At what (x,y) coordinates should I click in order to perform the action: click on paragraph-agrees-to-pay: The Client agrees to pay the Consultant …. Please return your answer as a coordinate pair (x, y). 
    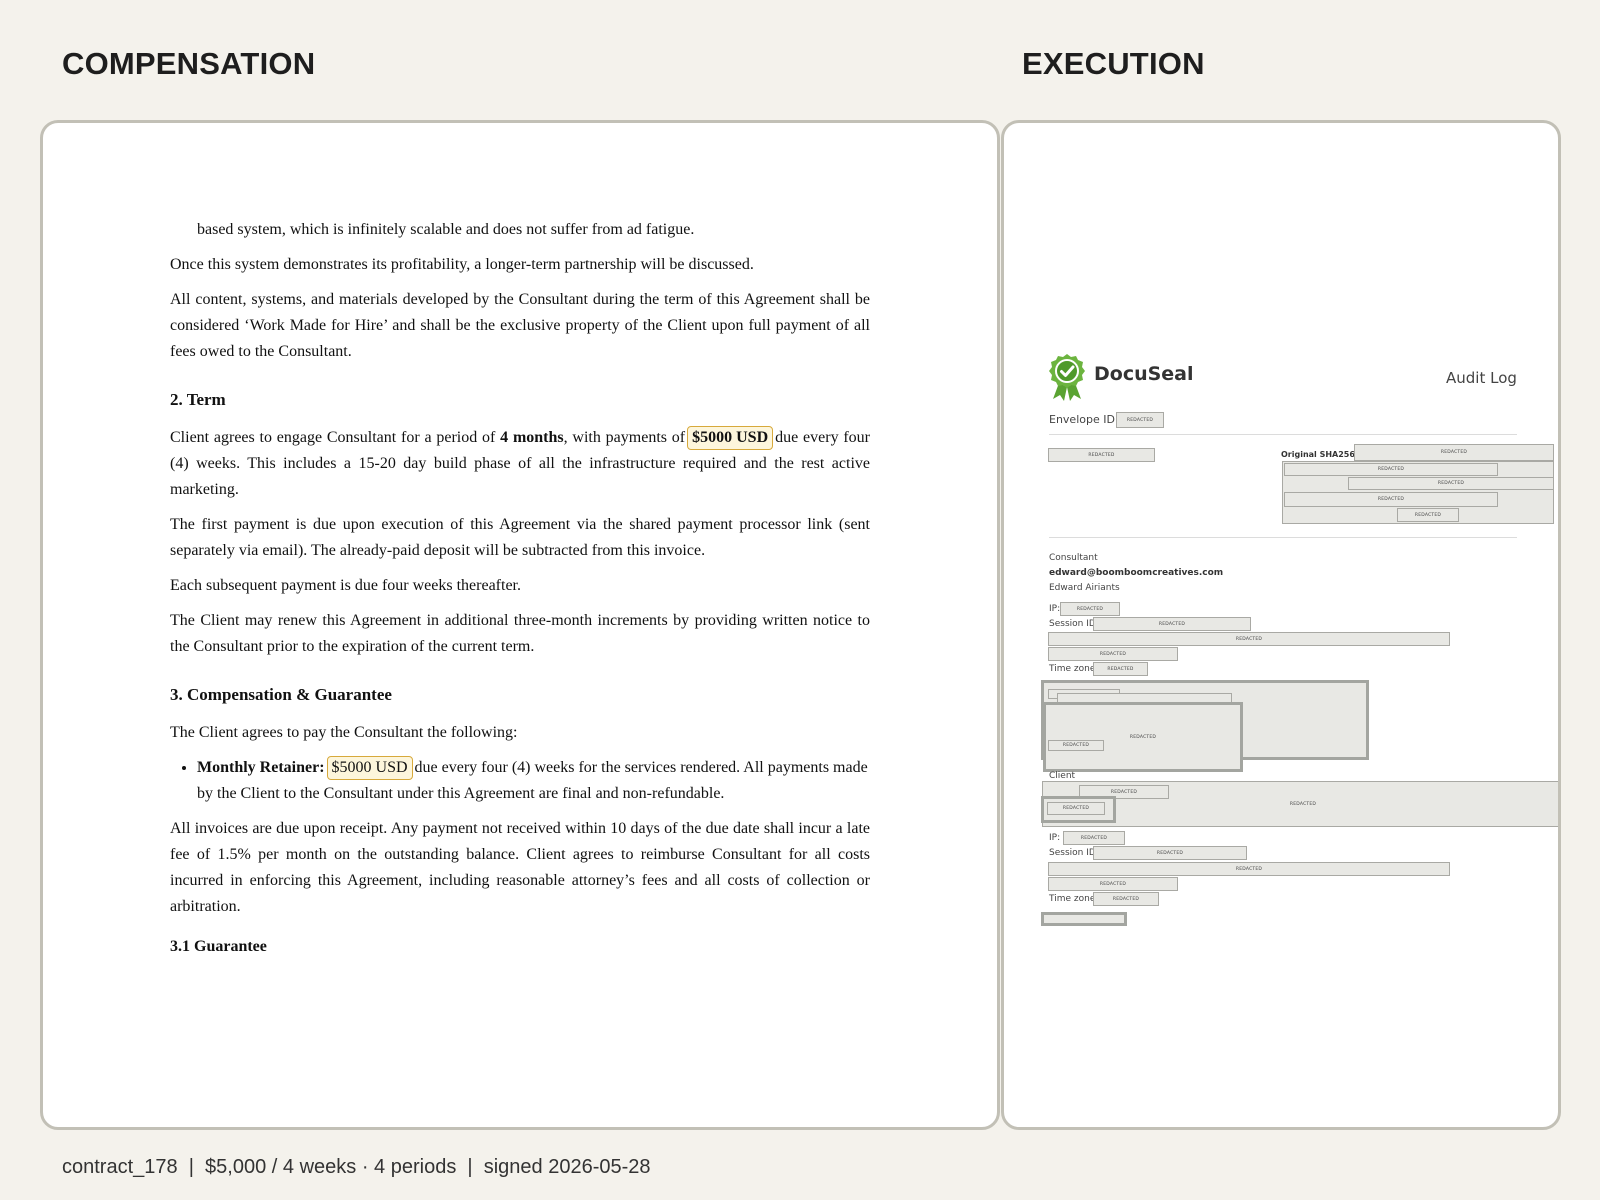
    Looking at the image, I should click on (344, 732).